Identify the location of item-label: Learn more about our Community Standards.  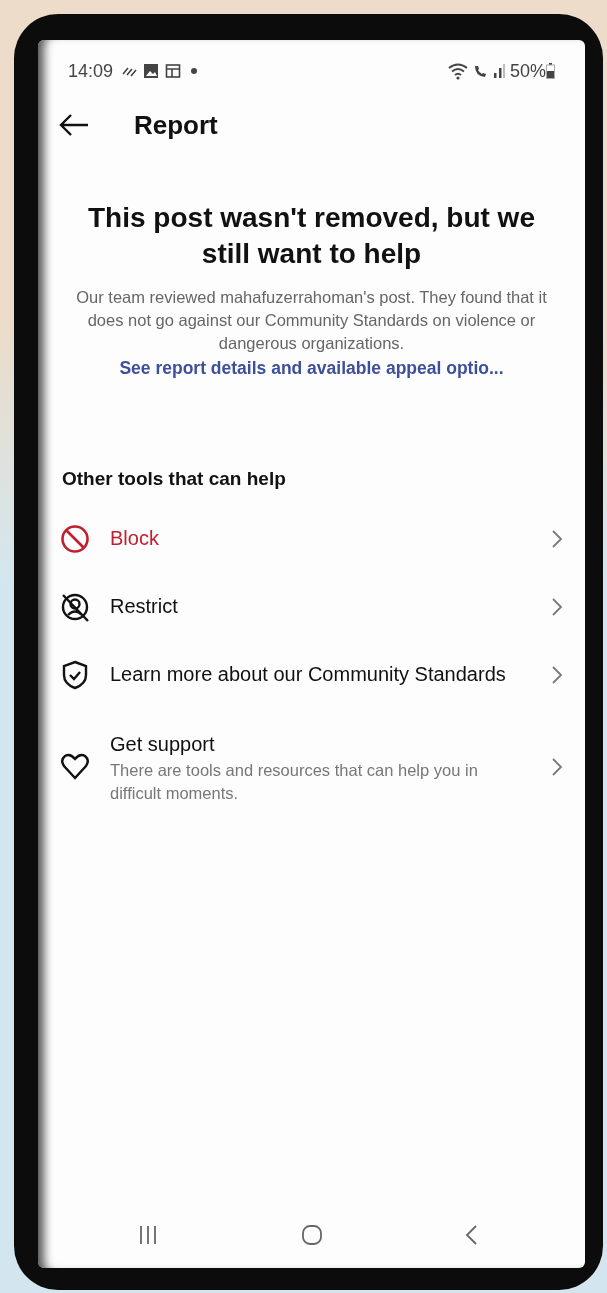
(308, 675).